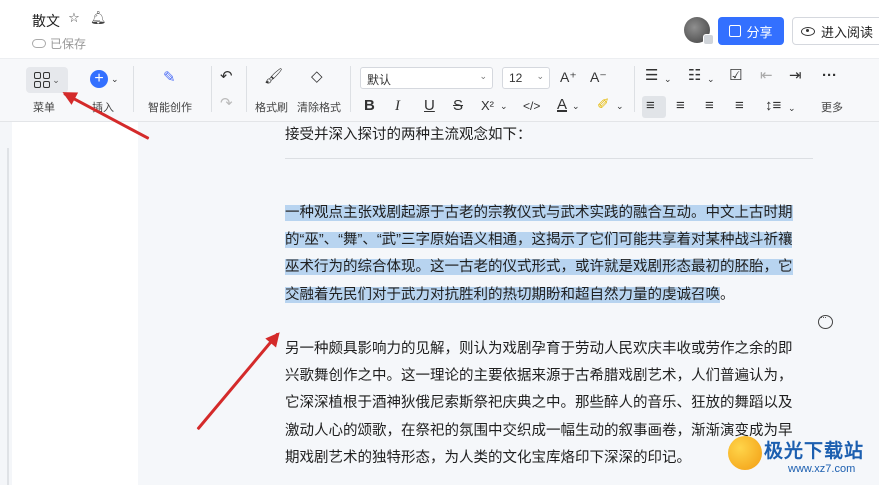 Image resolution: width=879 pixels, height=485 pixels. I want to click on read-mode-button: 进入阅读, so click(835, 31).